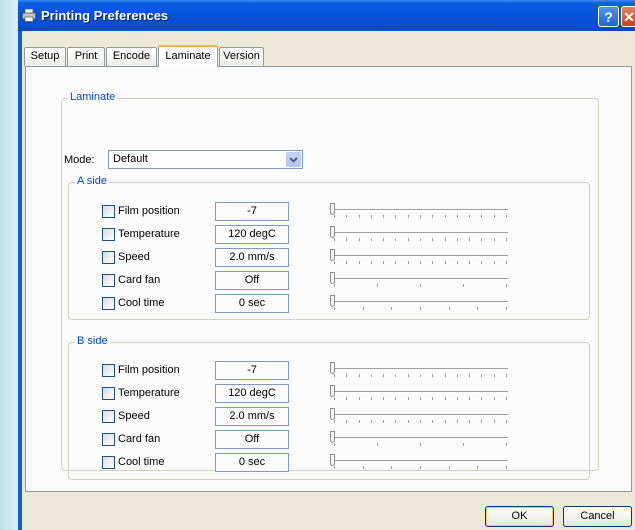  I want to click on cancel-button: Cancel, so click(597, 516).